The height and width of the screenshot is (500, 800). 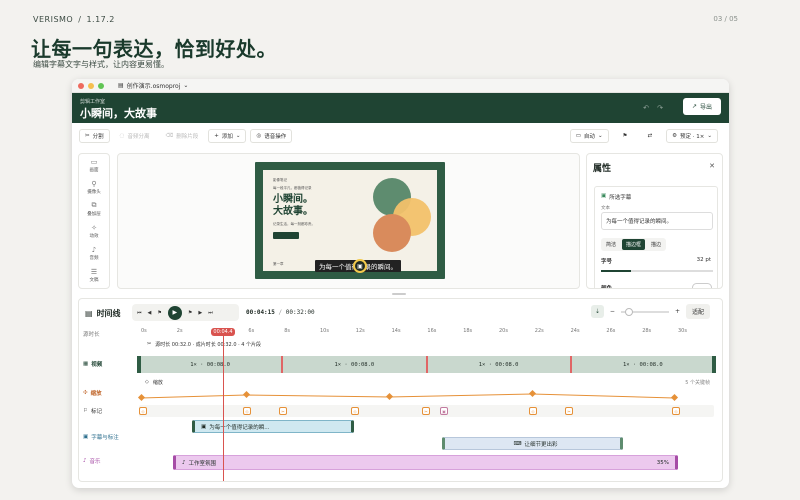 I want to click on playhead-badge: 00:04.4, so click(x=223, y=332).